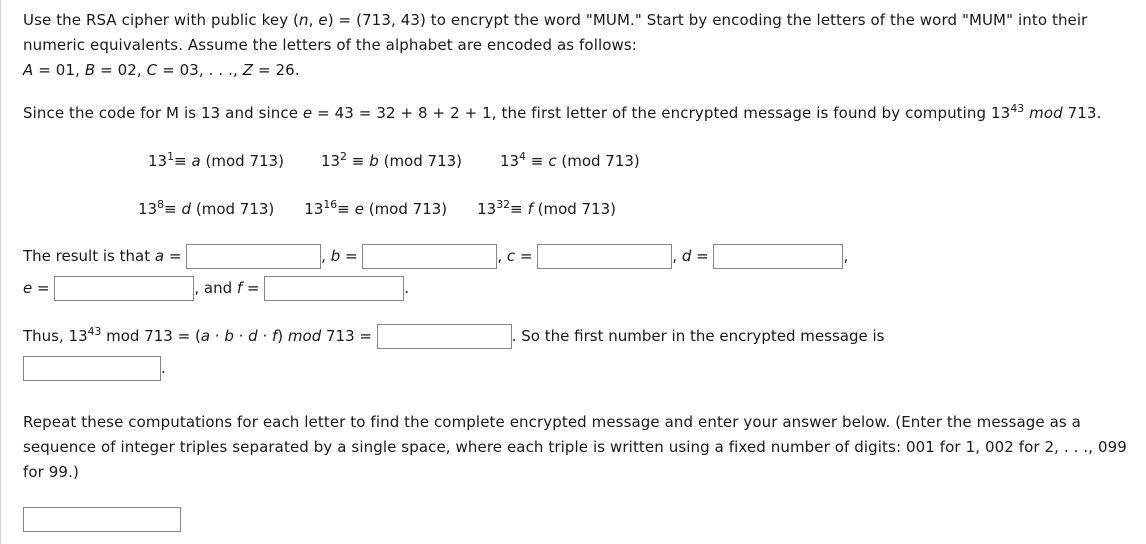 Image resolution: width=1146 pixels, height=544 pixels. What do you see at coordinates (307, 113) in the screenshot?
I see `since-variable-e: e` at bounding box center [307, 113].